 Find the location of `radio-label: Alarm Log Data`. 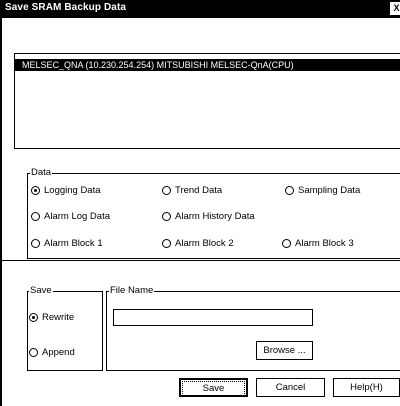

radio-label: Alarm Log Data is located at coordinates (77, 216).